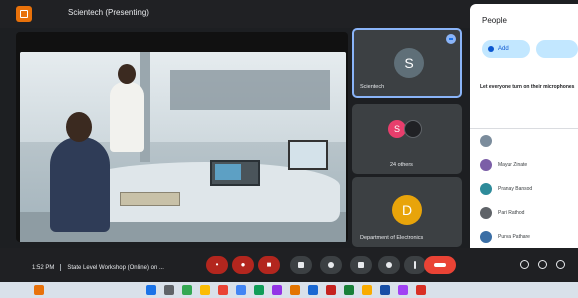 This screenshot has height=298, width=578. What do you see at coordinates (331, 265) in the screenshot?
I see `emoji-icon` at bounding box center [331, 265].